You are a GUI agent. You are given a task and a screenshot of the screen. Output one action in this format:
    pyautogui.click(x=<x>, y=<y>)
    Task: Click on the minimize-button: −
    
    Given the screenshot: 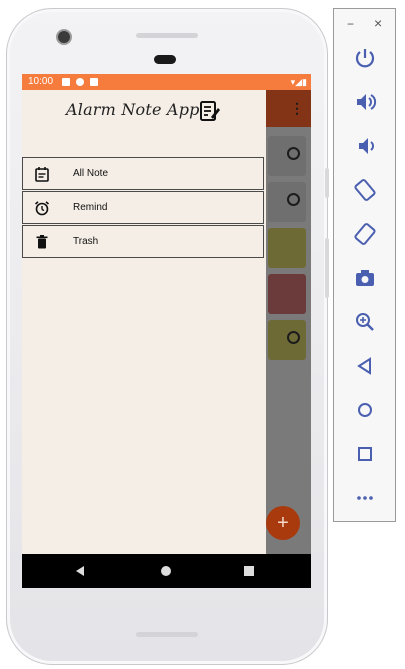 What is the action you would take?
    pyautogui.click(x=350, y=24)
    